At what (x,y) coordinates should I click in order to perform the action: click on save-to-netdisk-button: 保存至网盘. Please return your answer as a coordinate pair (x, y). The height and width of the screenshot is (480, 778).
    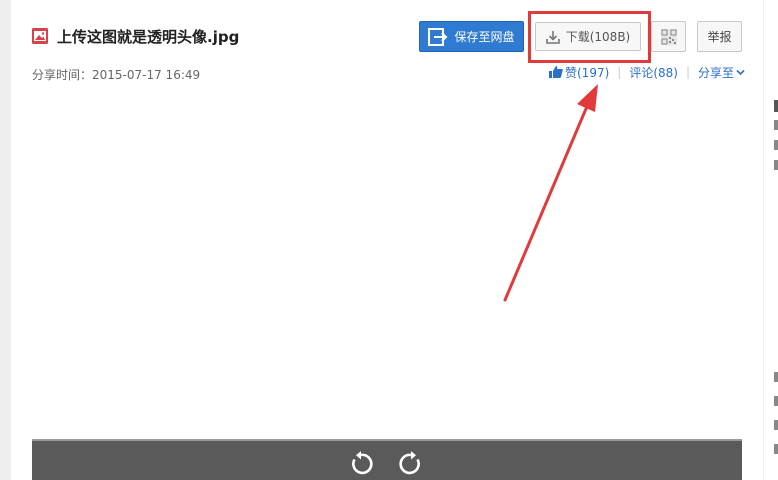
    Looking at the image, I should click on (471, 36).